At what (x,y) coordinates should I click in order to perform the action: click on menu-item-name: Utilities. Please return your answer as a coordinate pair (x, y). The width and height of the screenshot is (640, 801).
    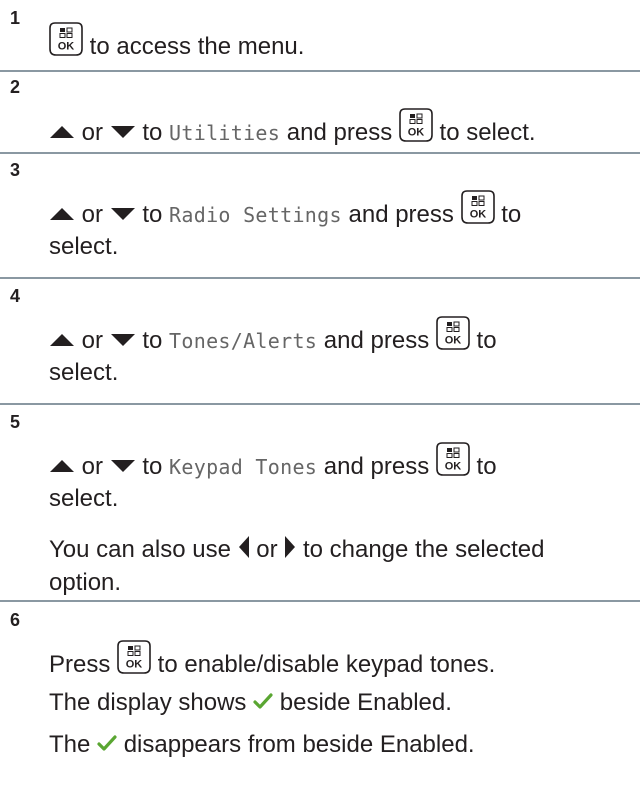
    Looking at the image, I should click on (225, 133).